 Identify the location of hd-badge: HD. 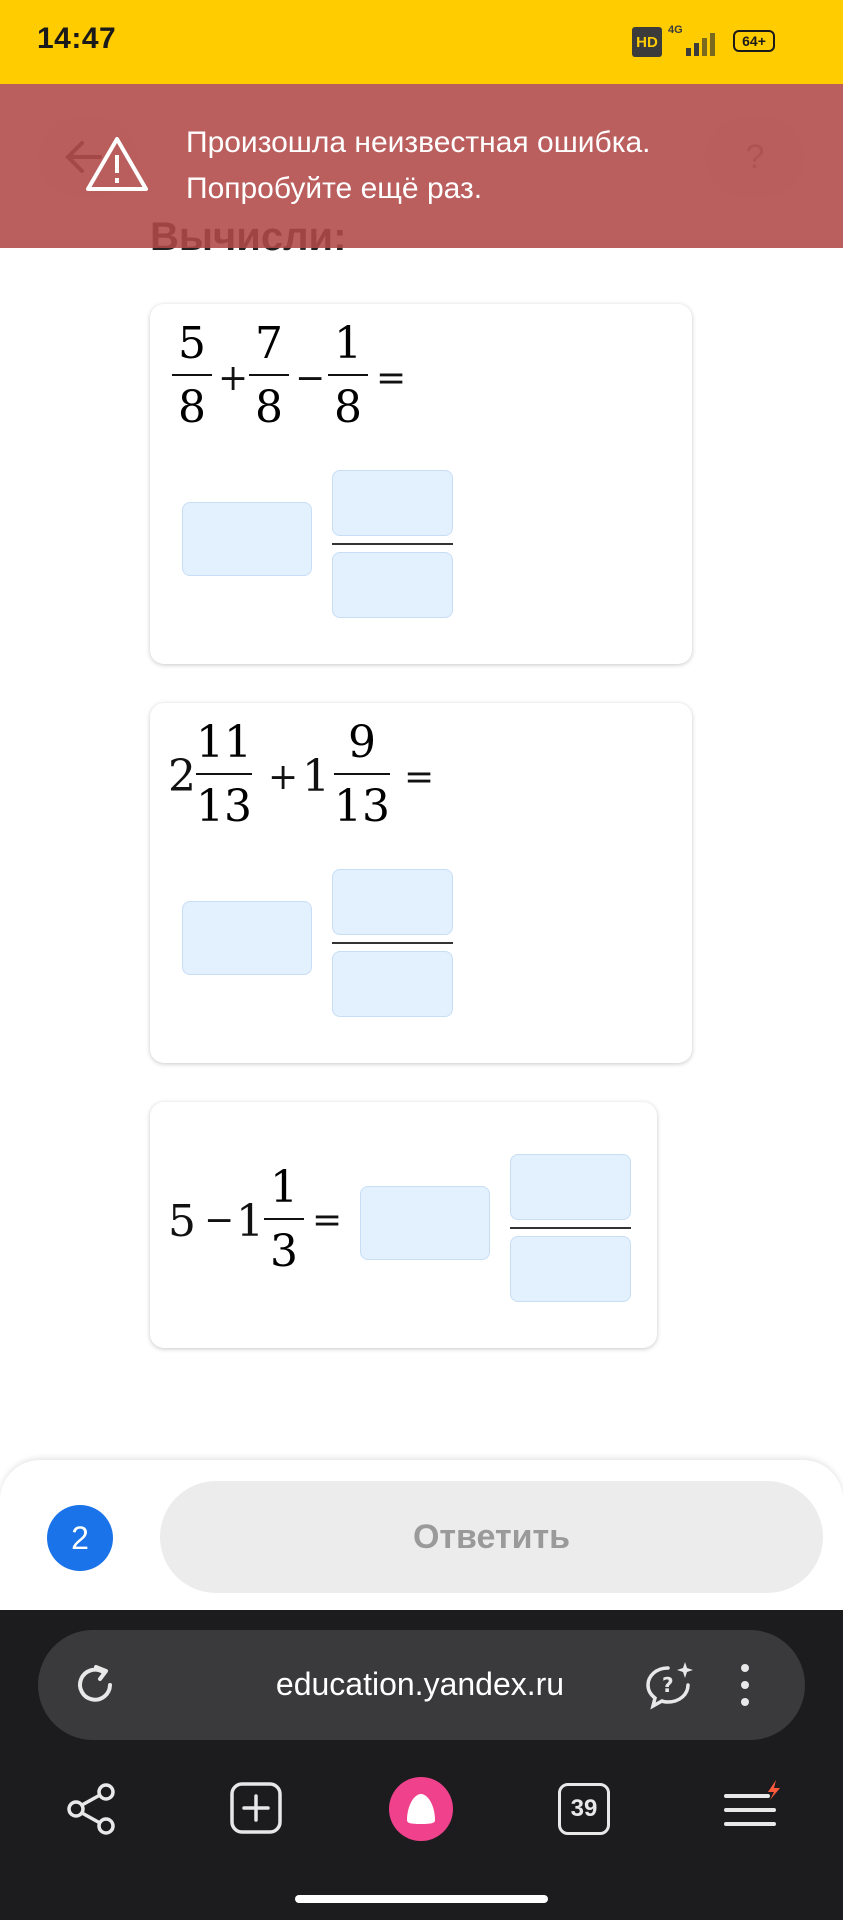
(647, 42).